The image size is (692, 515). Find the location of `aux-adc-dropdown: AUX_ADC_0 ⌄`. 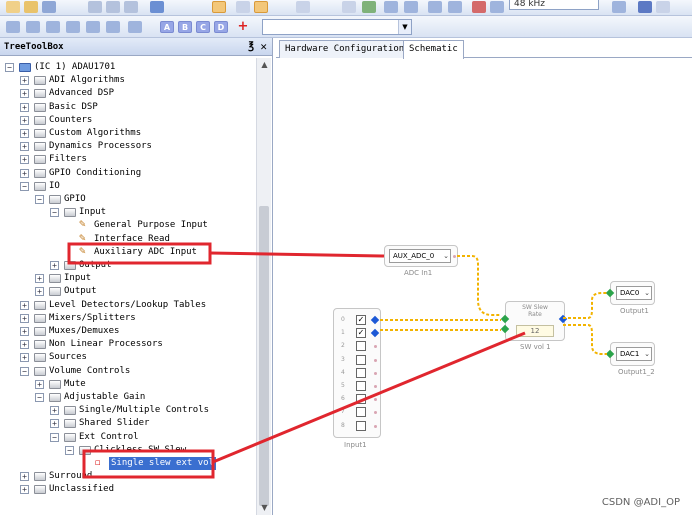

aux-adc-dropdown: AUX_ADC_0 ⌄ is located at coordinates (420, 256).